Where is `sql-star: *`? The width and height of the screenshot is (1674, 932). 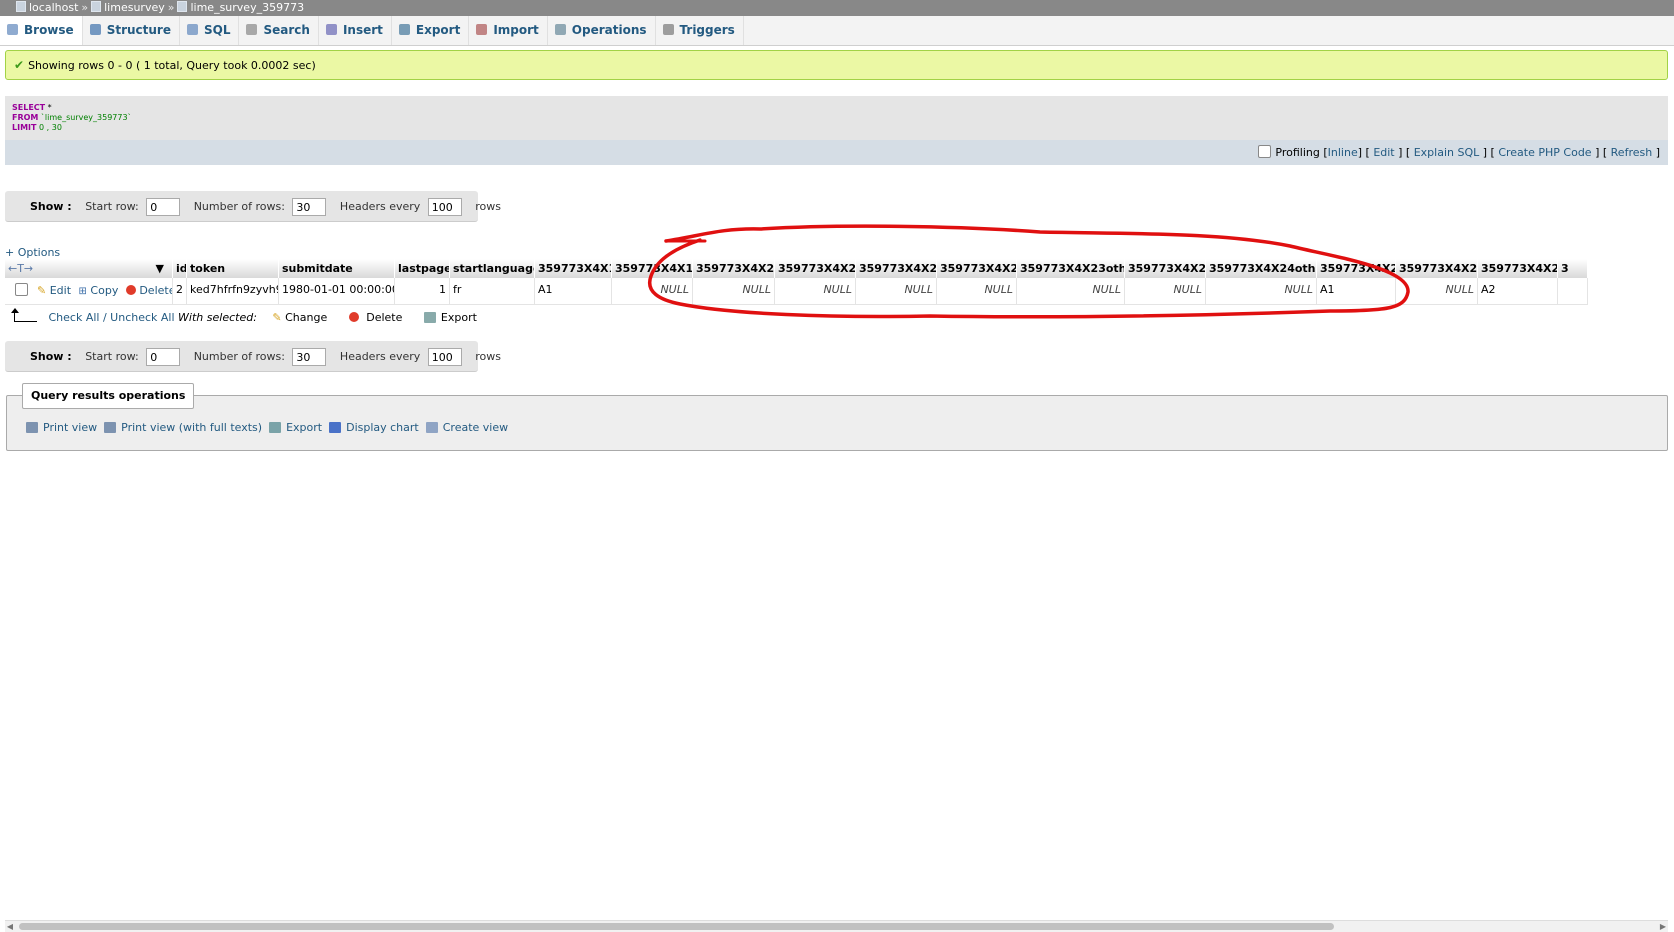
sql-star: * is located at coordinates (48, 107).